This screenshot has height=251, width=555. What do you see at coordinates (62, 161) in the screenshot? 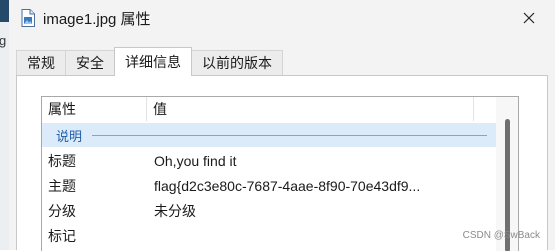
I see `property-key: 标题` at bounding box center [62, 161].